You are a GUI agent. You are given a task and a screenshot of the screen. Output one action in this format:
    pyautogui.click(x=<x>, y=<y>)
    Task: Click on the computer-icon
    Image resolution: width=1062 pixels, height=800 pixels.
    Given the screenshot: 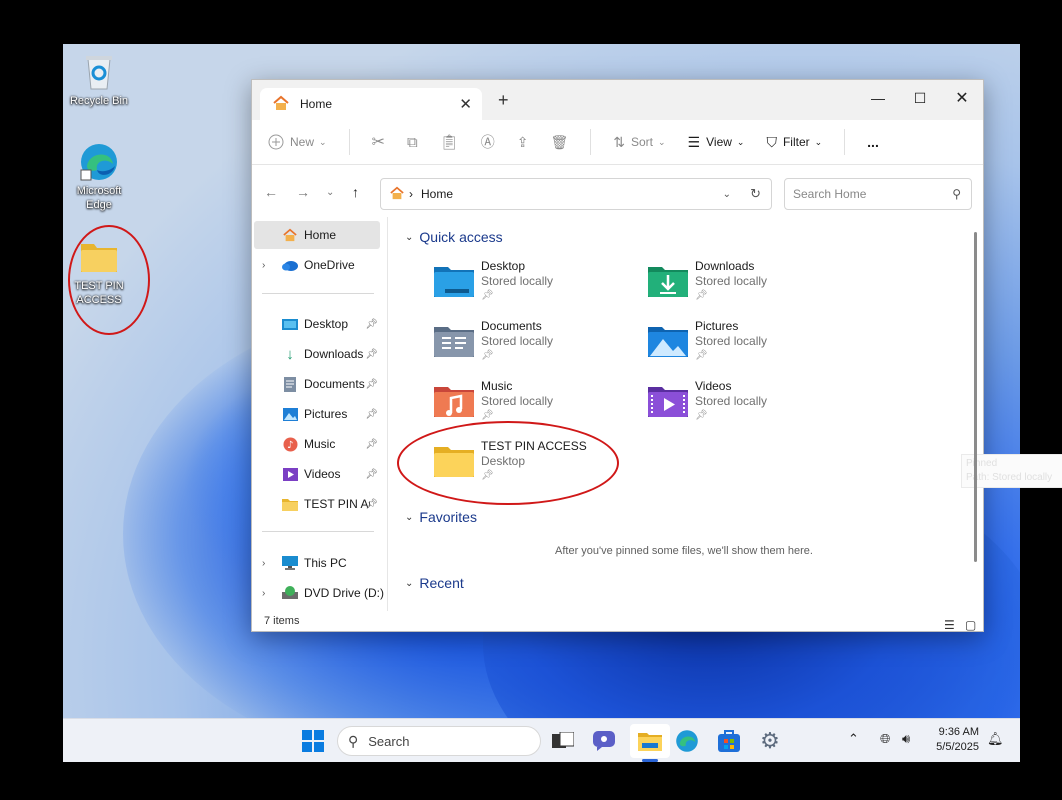 What is the action you would take?
    pyautogui.click(x=290, y=563)
    